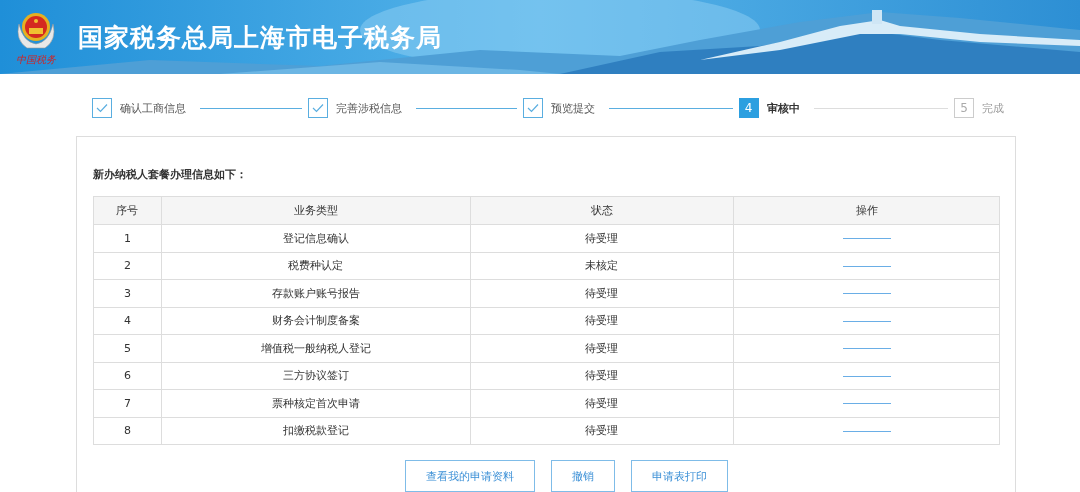 This screenshot has width=1080, height=492. I want to click on table-cell: 3, so click(127, 293).